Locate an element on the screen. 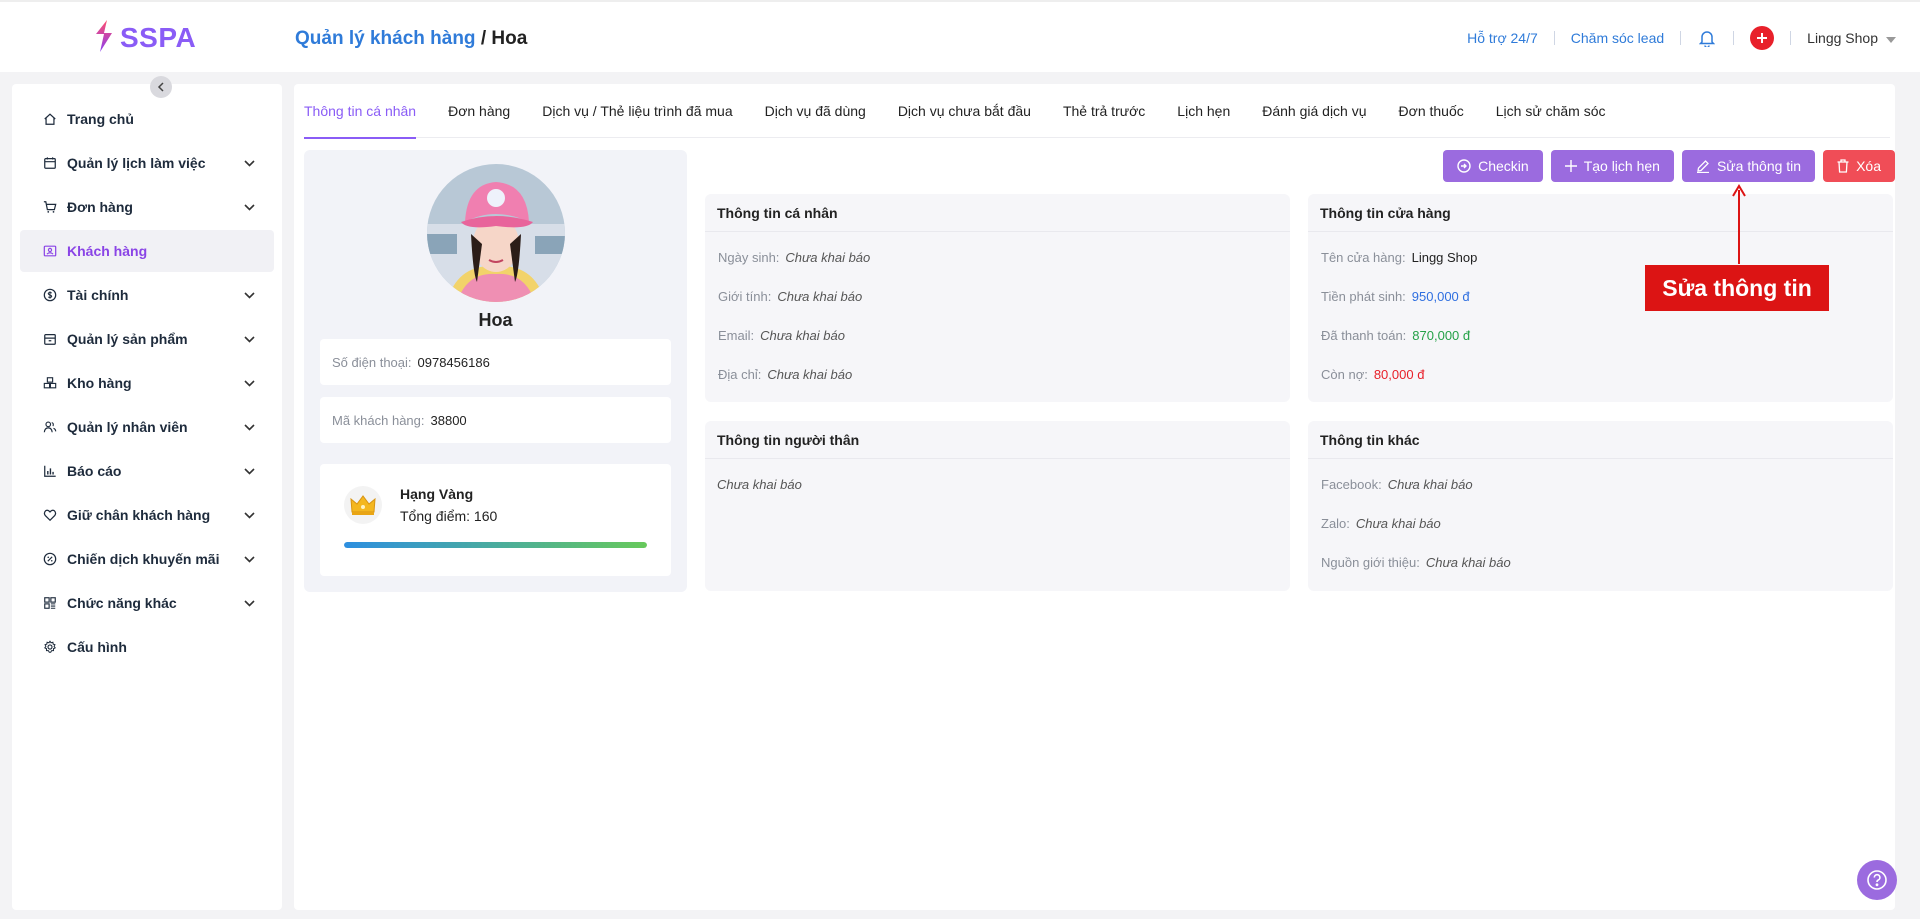  discount-icon is located at coordinates (50, 559).